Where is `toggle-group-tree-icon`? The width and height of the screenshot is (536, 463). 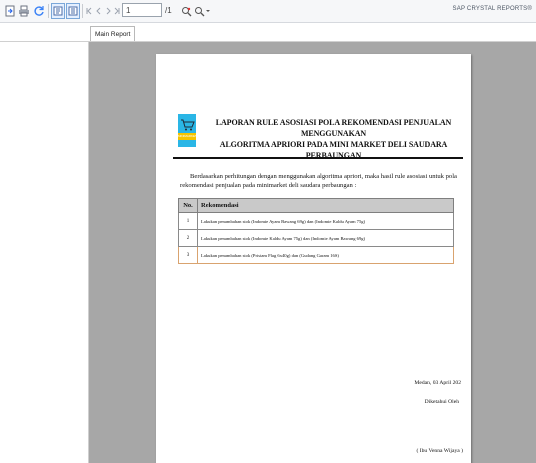 toggle-group-tree-icon is located at coordinates (58, 11).